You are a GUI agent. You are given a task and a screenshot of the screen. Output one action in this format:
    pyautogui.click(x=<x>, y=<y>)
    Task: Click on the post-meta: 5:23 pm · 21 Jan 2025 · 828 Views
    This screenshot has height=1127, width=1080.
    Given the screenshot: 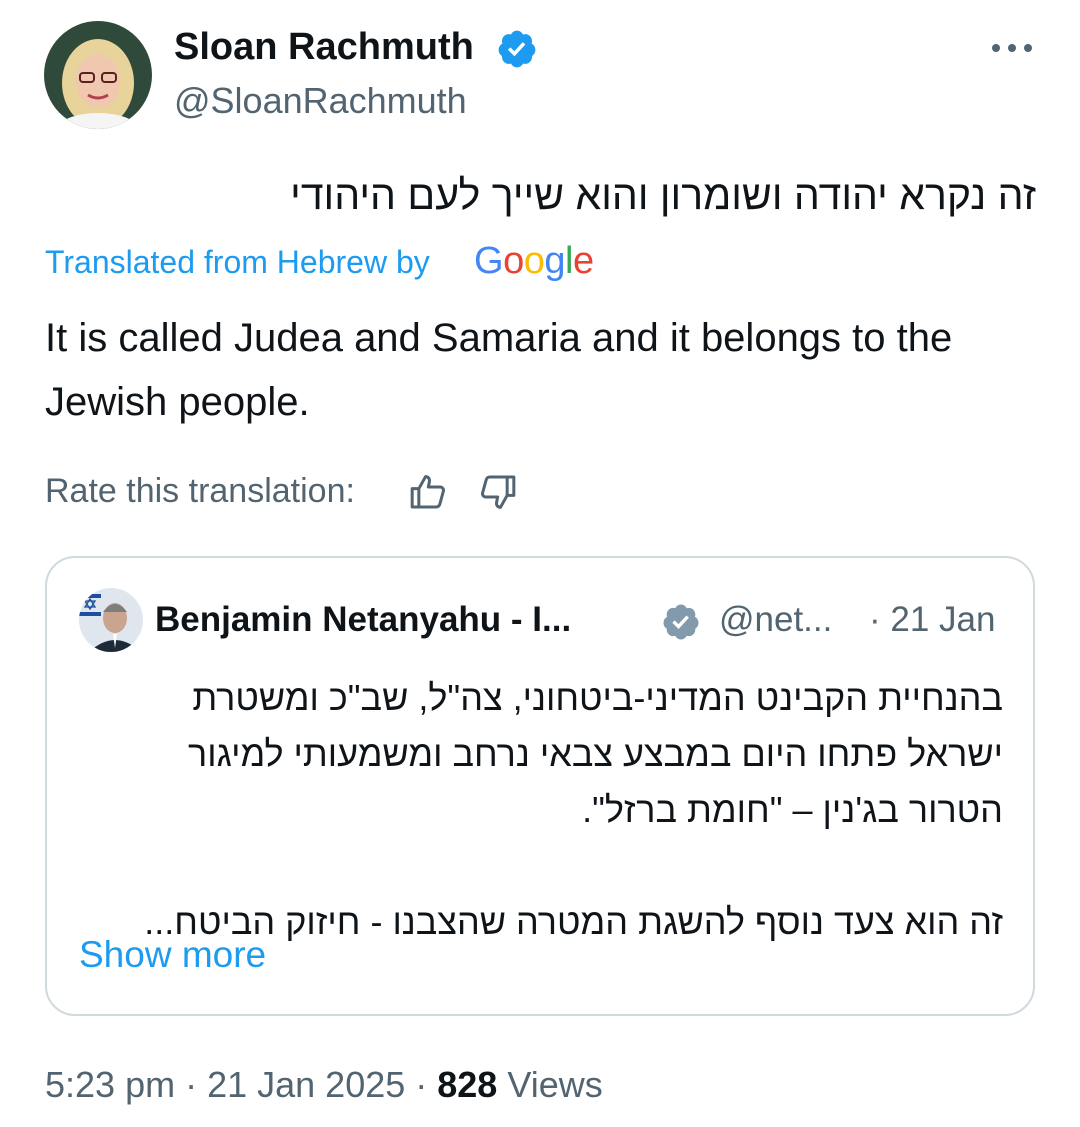 What is the action you would take?
    pyautogui.click(x=324, y=1085)
    